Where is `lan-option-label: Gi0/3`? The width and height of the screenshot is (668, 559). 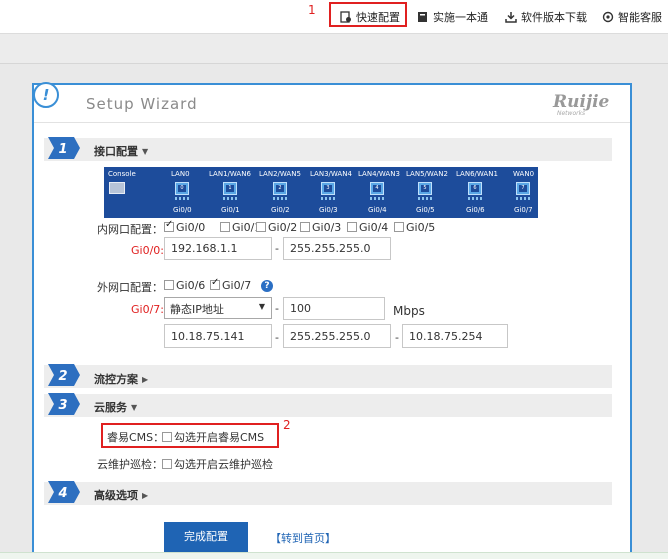 lan-option-label: Gi0/3 is located at coordinates (327, 227).